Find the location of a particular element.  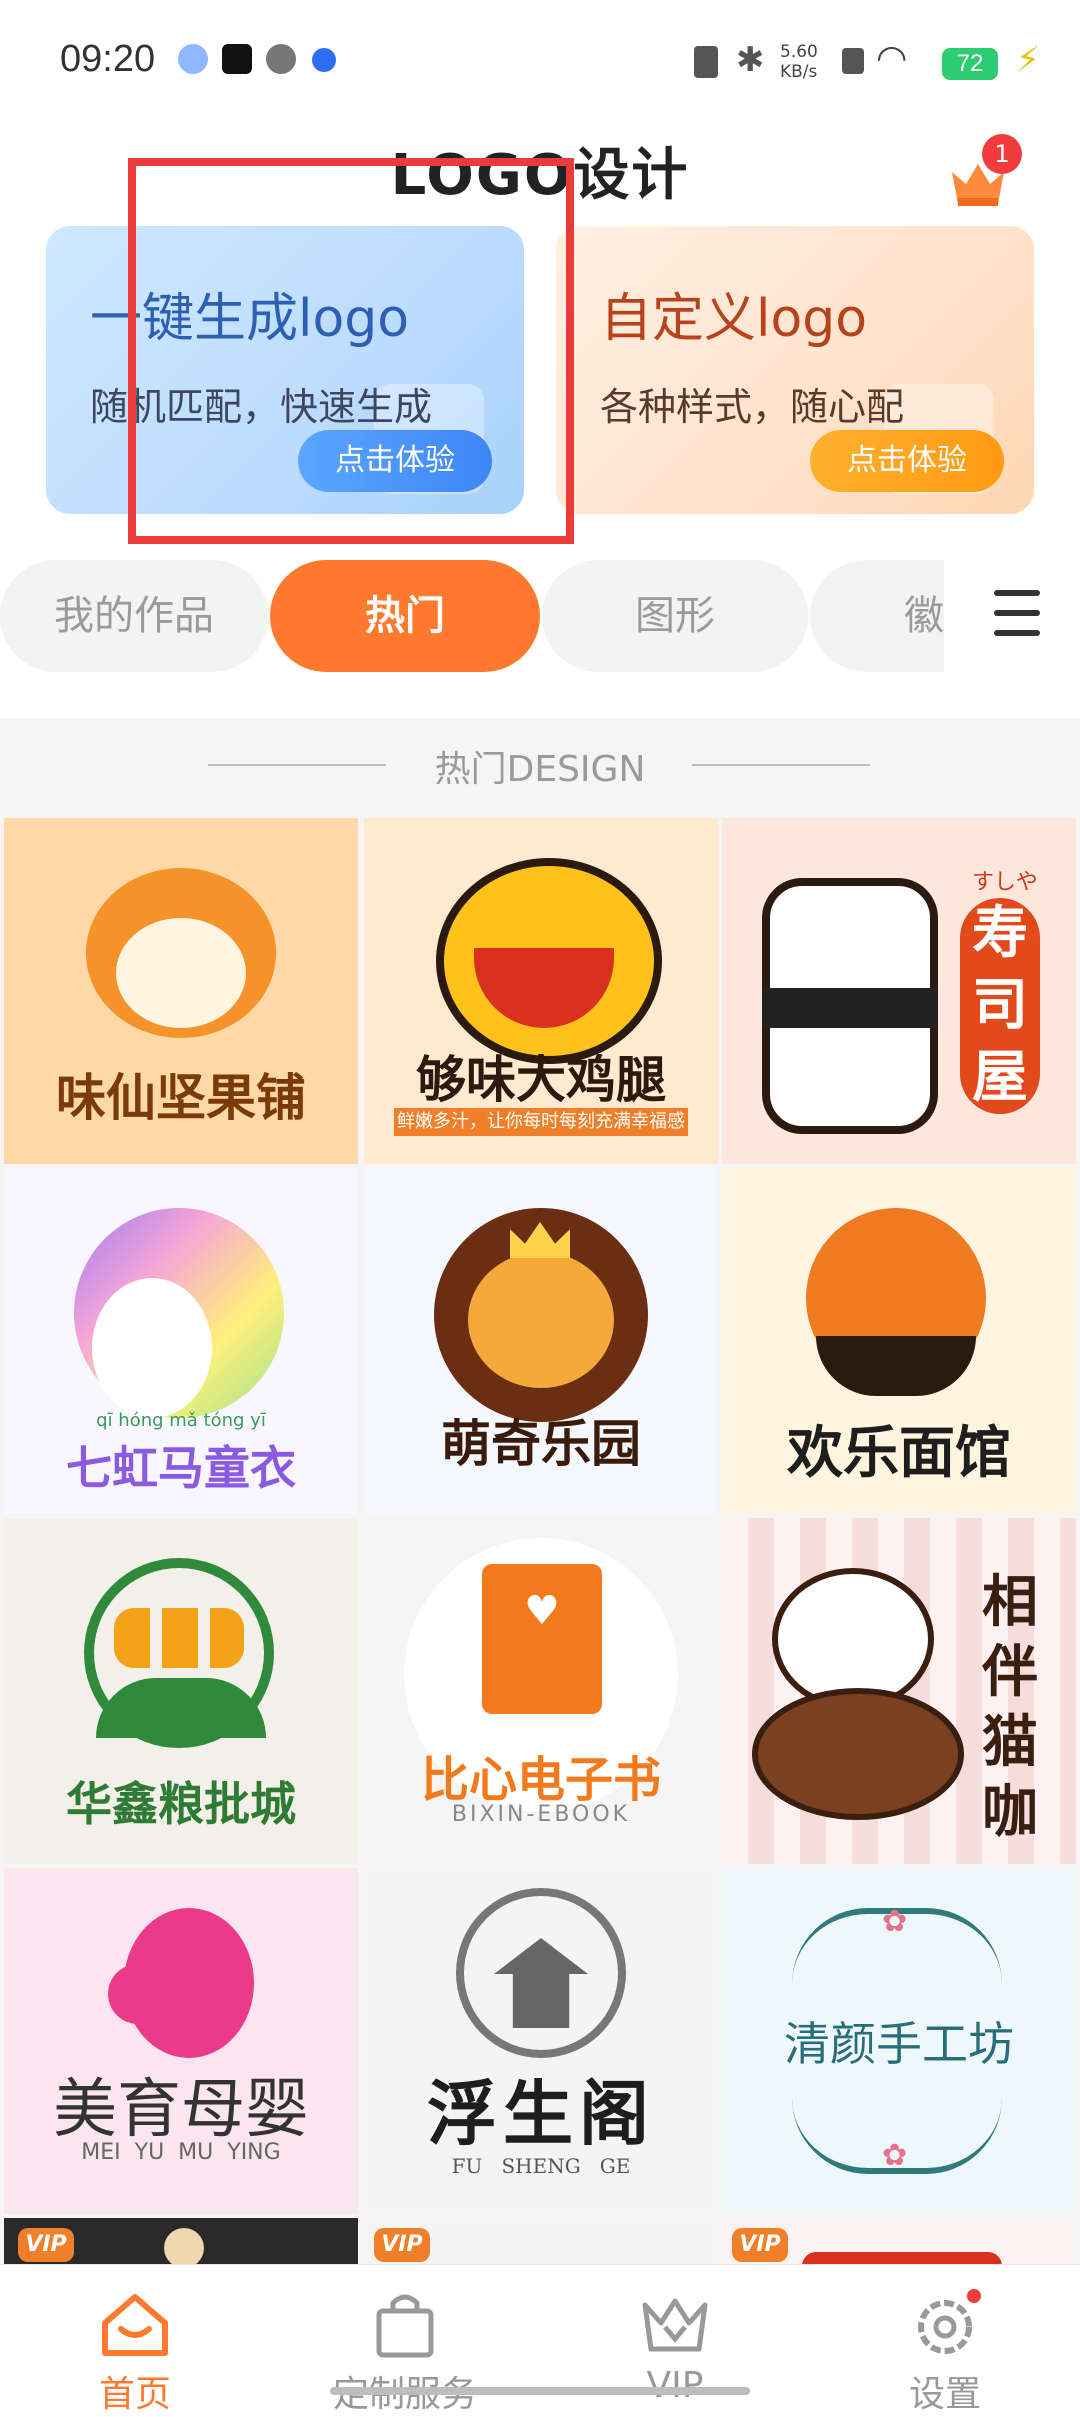

book-graphic is located at coordinates (542, 1639).